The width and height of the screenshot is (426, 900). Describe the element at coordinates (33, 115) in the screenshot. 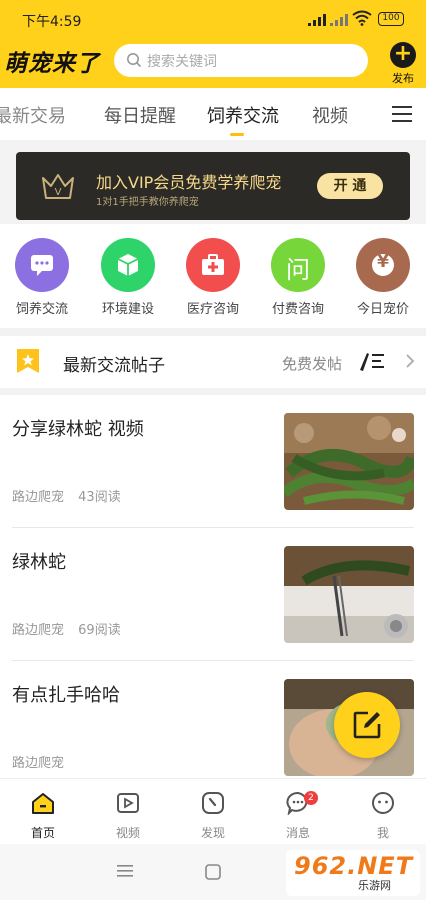

I see `tab-latest-trade: 最新交易` at that location.